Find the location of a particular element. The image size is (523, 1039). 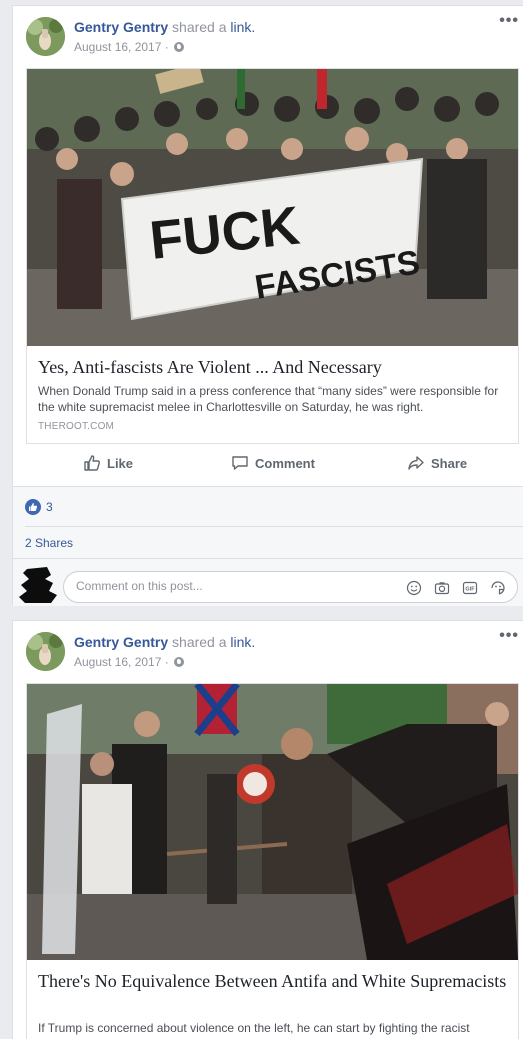

gif-icon: GIF is located at coordinates (470, 588).